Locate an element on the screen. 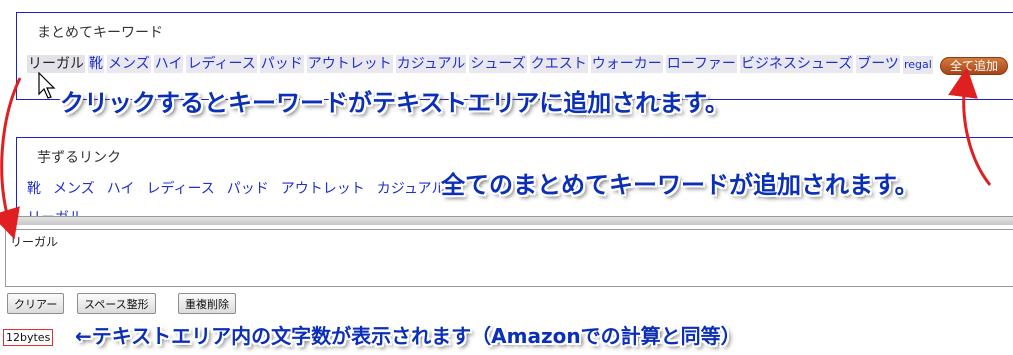 The width and height of the screenshot is (1013, 355). arrow-to-add-all-button is located at coordinates (970, 126).